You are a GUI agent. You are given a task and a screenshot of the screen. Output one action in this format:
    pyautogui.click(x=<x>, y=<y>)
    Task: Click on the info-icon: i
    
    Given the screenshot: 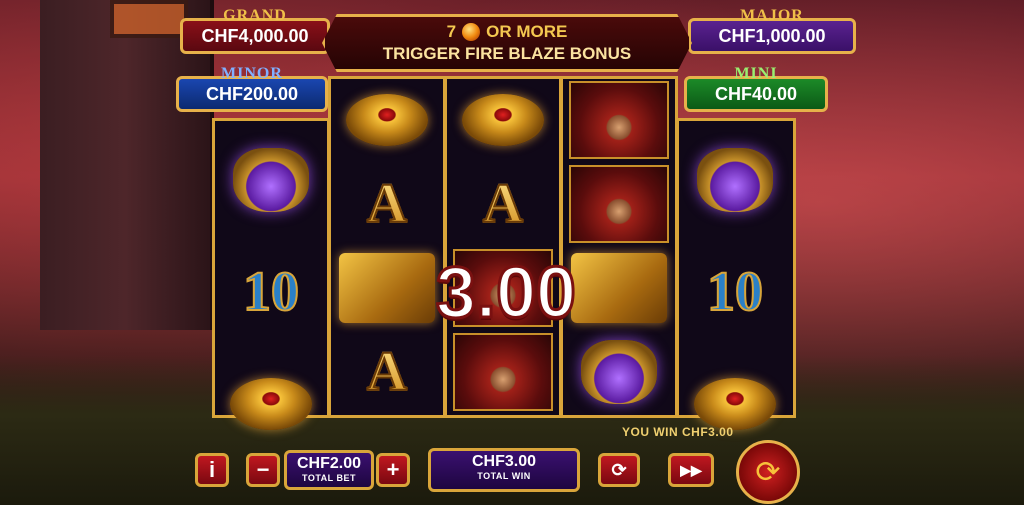 What is the action you would take?
    pyautogui.click(x=212, y=469)
    